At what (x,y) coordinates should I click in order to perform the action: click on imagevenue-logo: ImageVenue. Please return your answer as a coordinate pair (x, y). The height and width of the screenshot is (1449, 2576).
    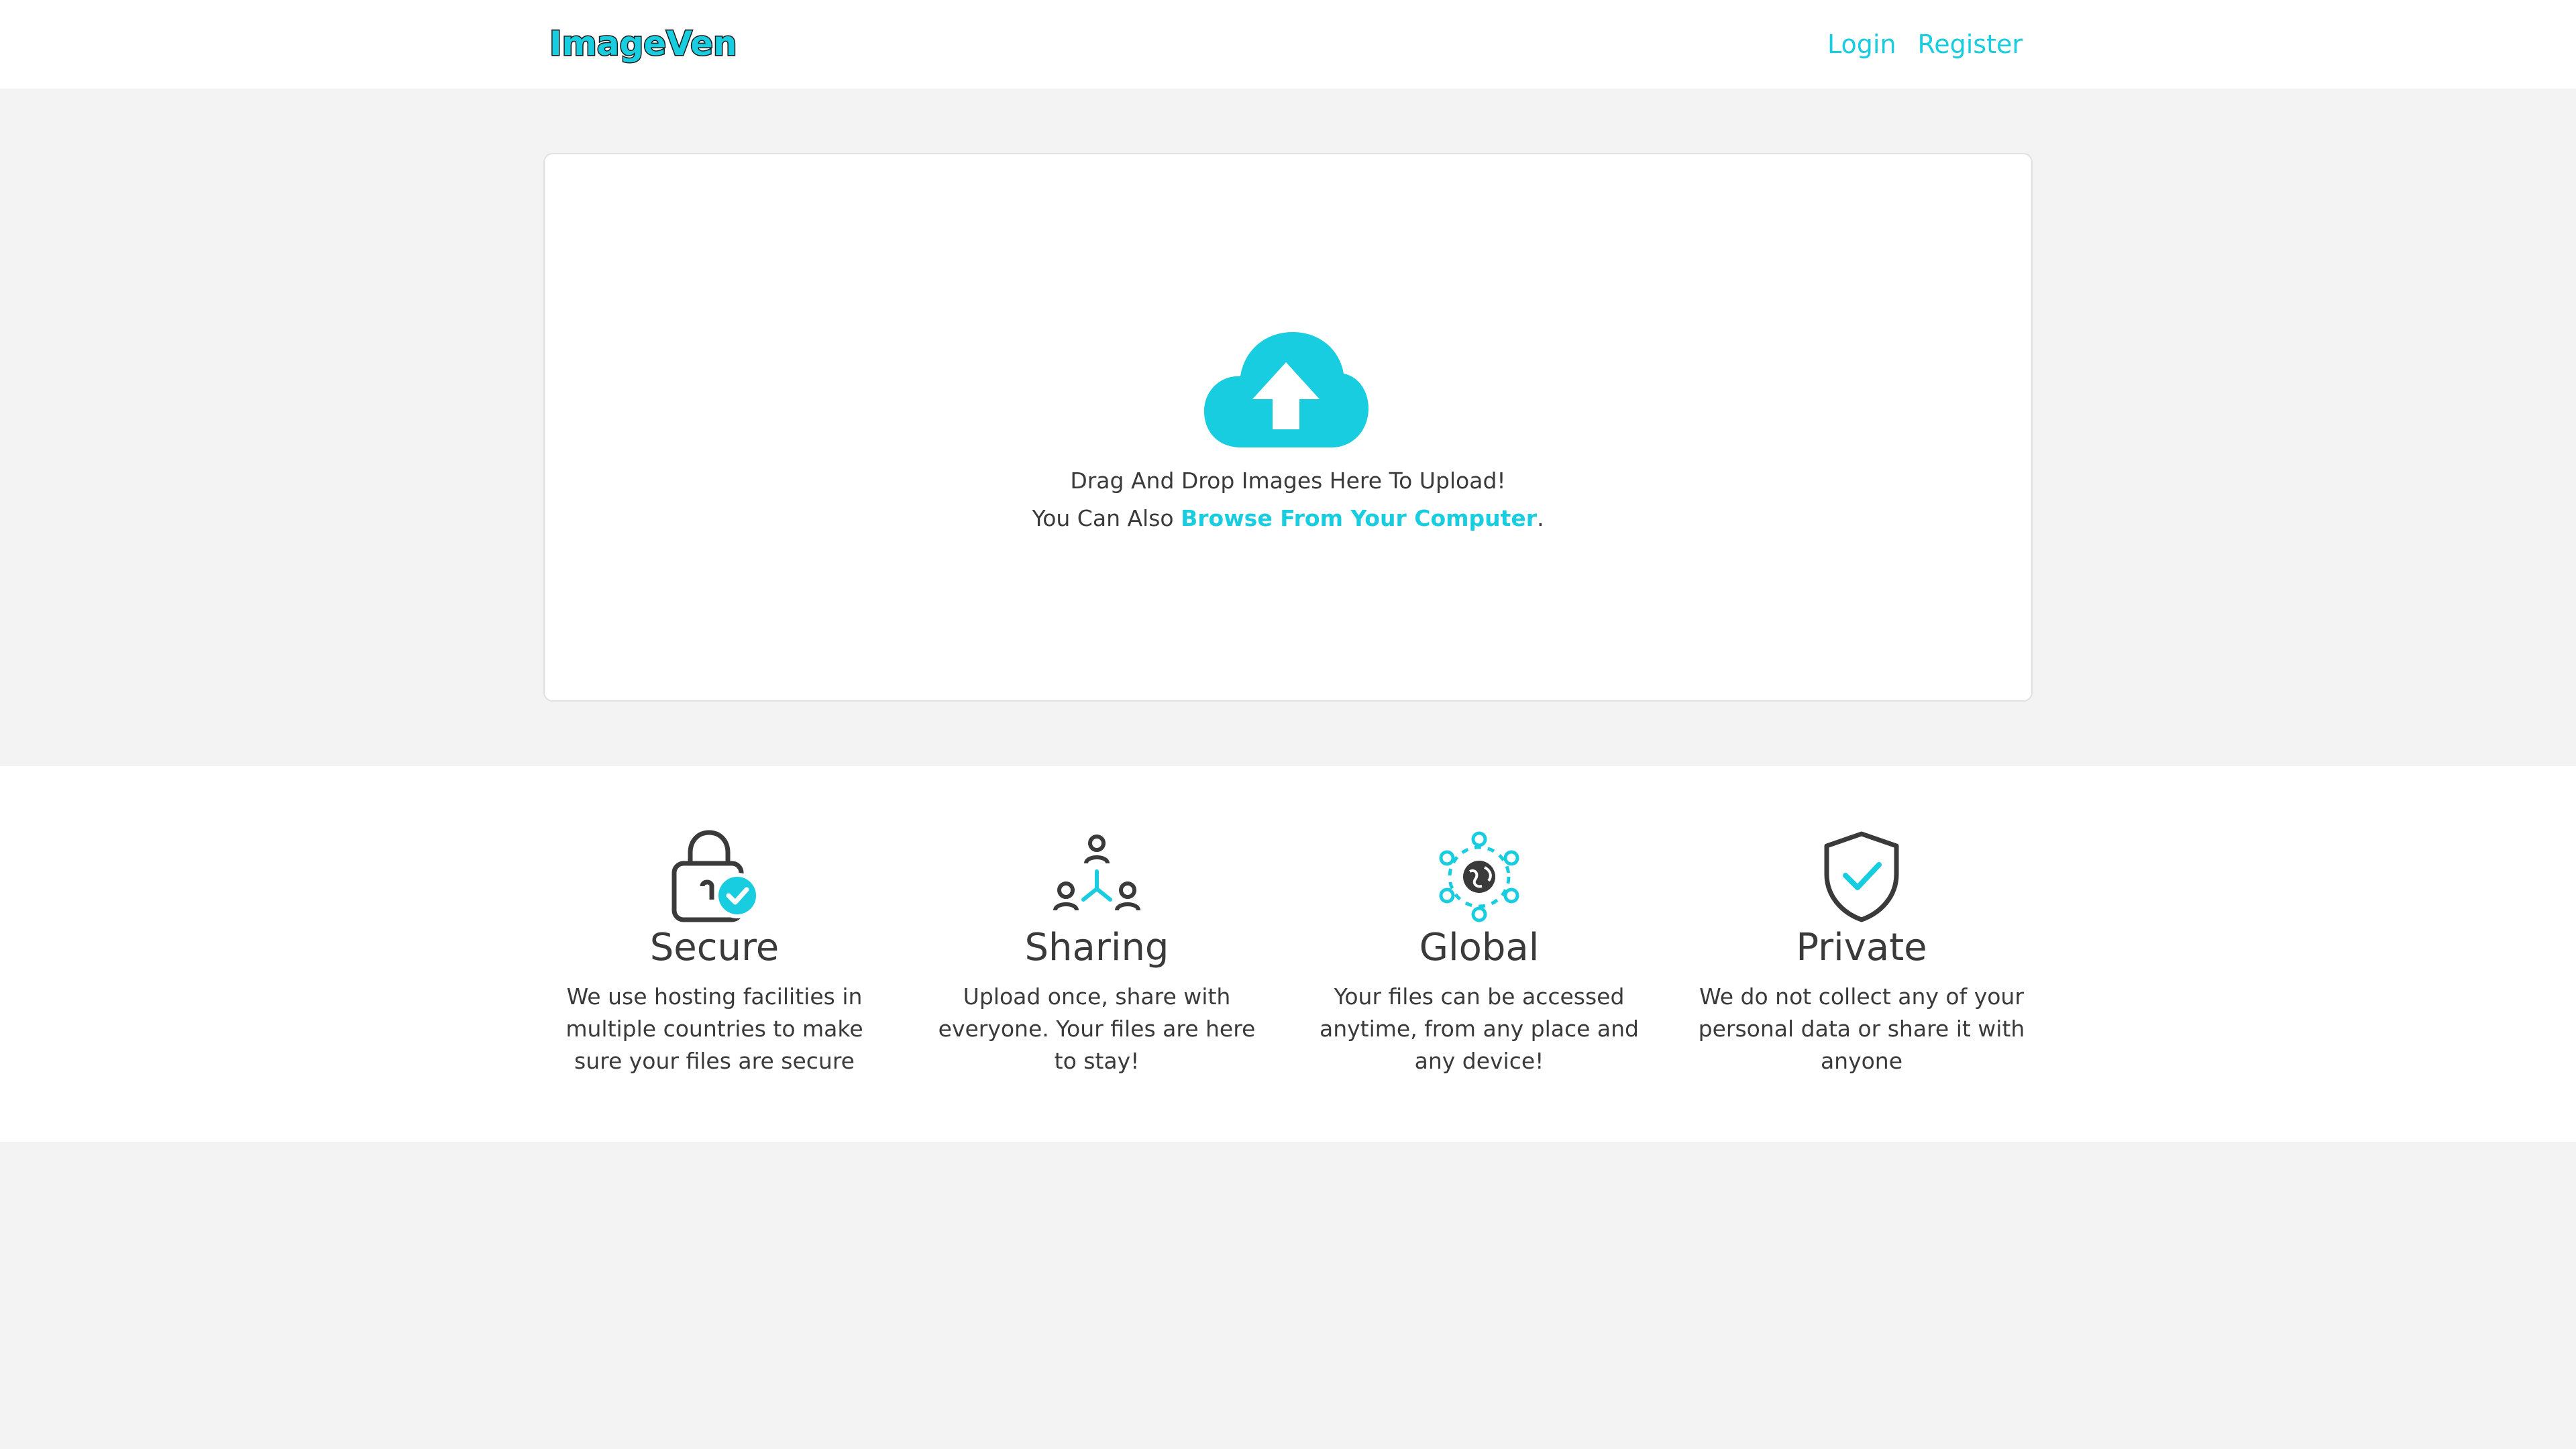
    Looking at the image, I should click on (643, 44).